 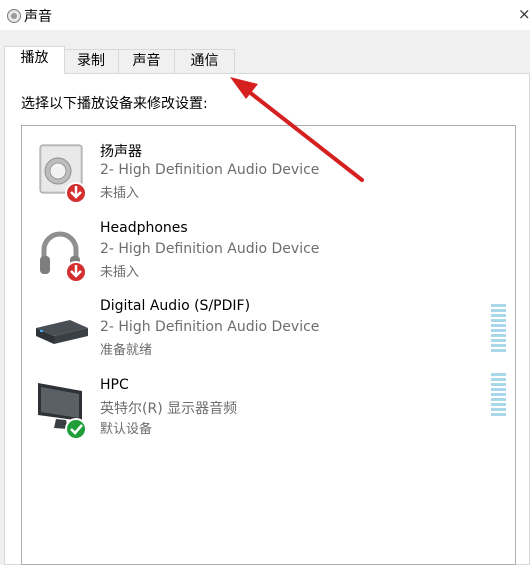 What do you see at coordinates (62, 411) in the screenshot?
I see `monitor-icon` at bounding box center [62, 411].